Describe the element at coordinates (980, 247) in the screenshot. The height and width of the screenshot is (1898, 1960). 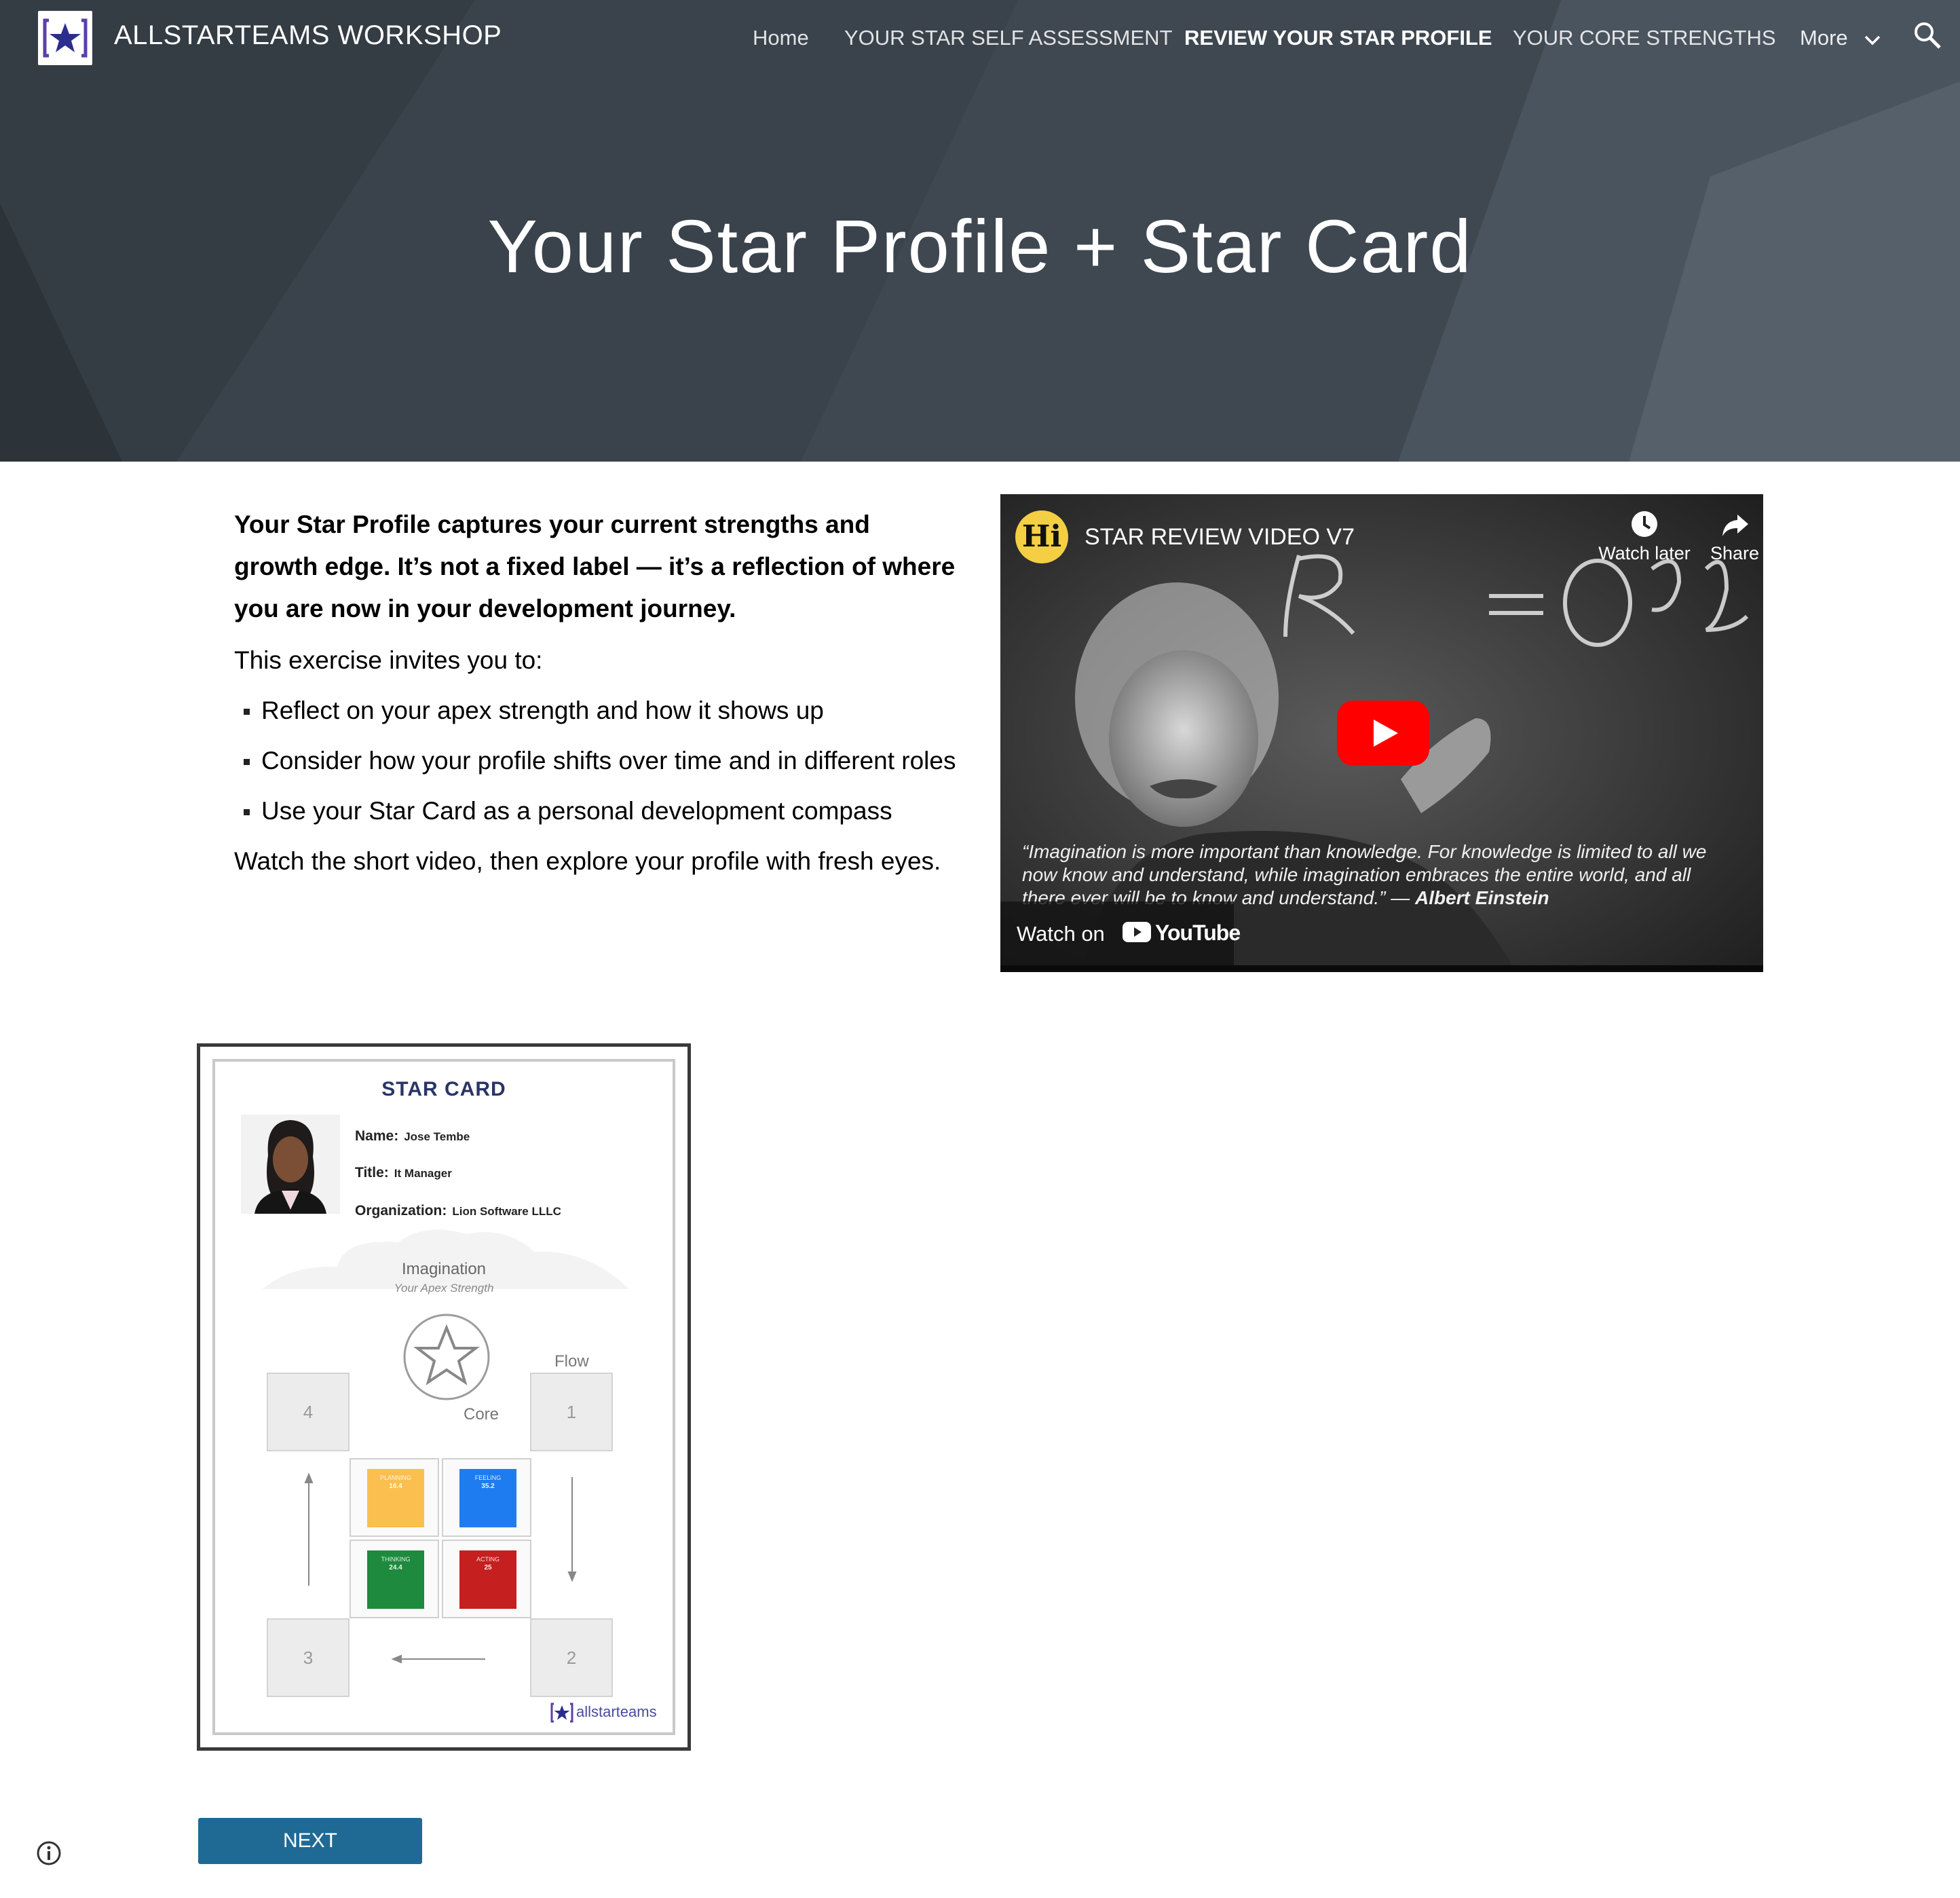
I see `page-title: Your Star Profile + Star Card` at that location.